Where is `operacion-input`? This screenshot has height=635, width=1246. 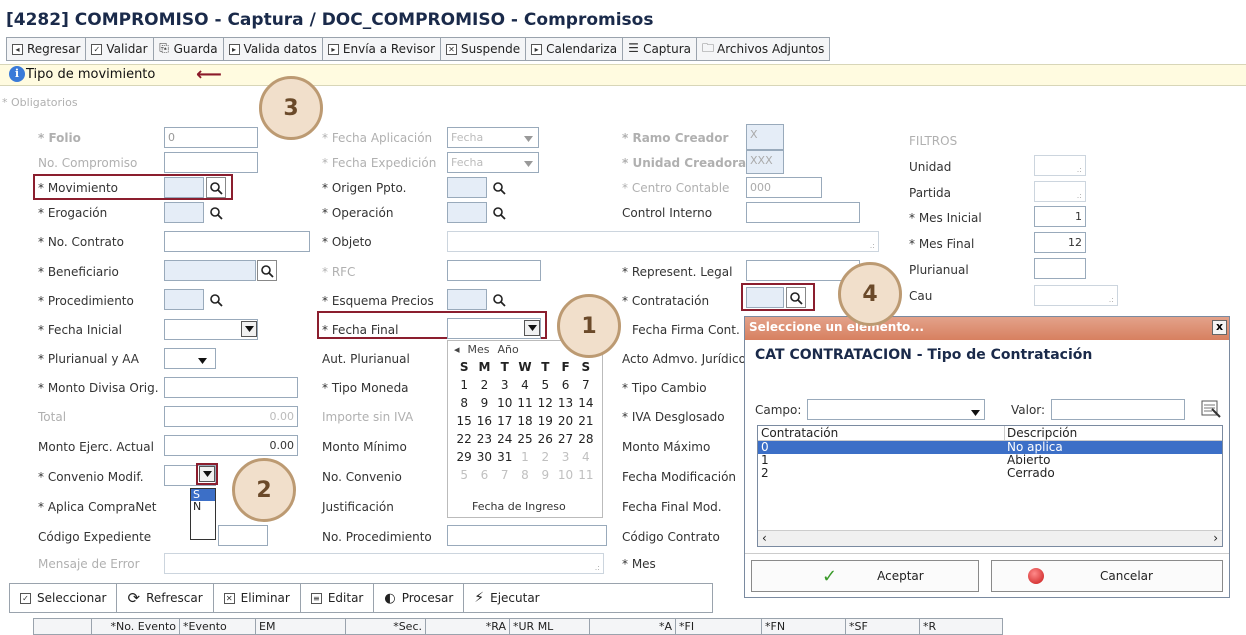
operacion-input is located at coordinates (467, 212).